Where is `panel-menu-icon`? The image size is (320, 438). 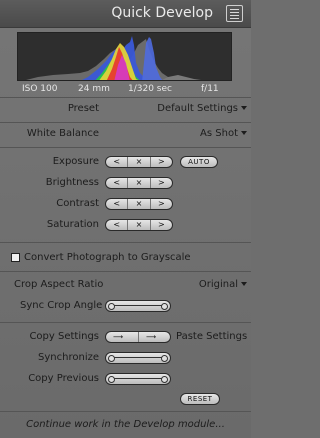
panel-menu-icon is located at coordinates (234, 13).